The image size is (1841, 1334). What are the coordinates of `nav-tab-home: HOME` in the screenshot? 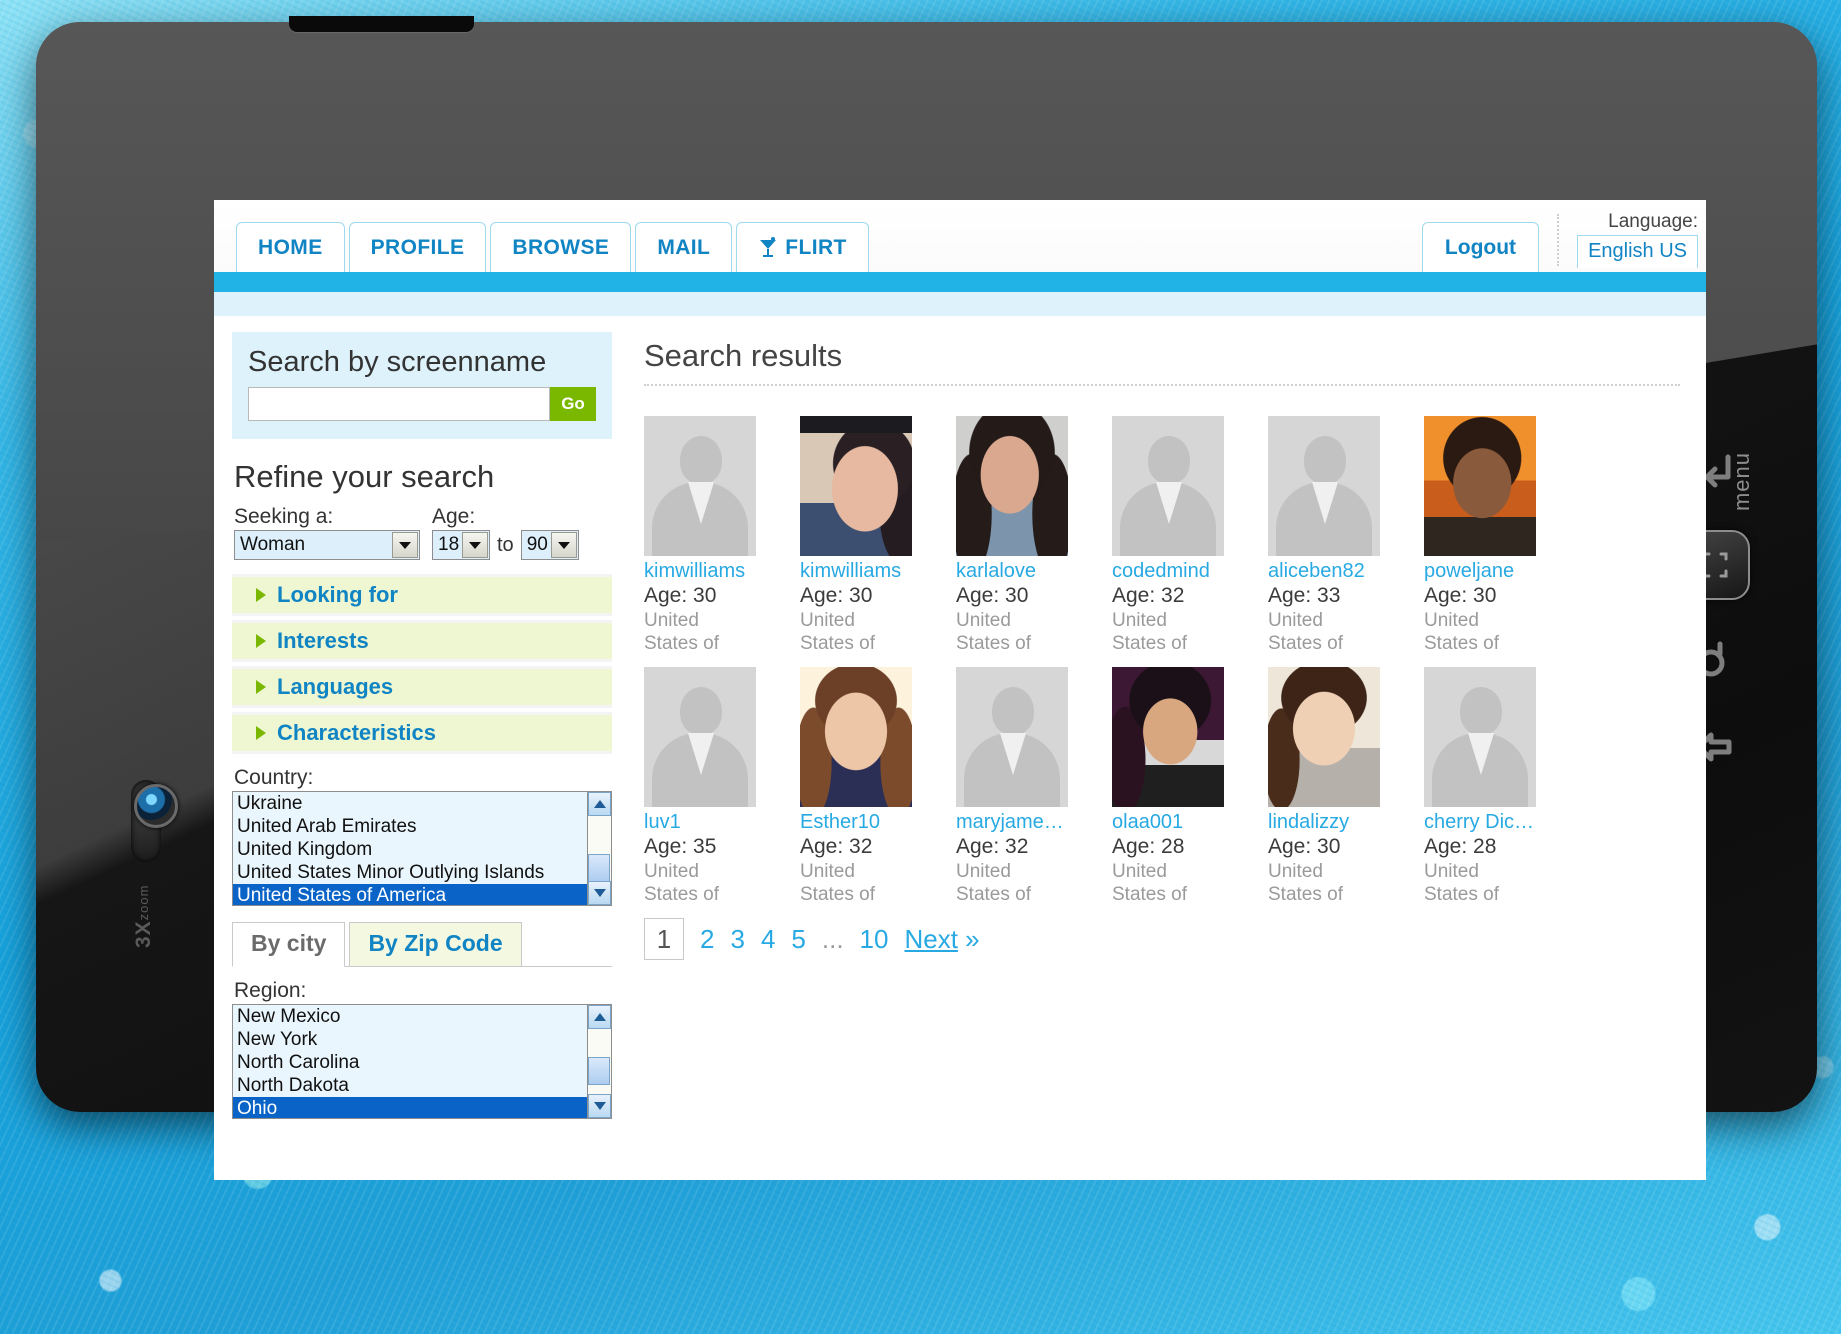 It's located at (290, 247).